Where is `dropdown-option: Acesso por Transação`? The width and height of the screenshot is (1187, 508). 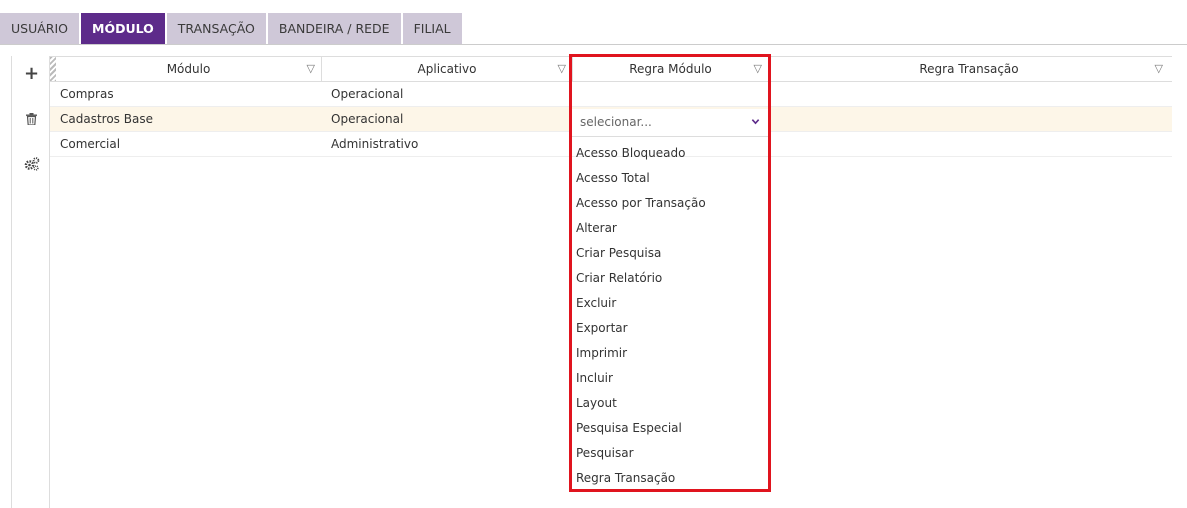
dropdown-option: Acesso por Transação is located at coordinates (669, 203).